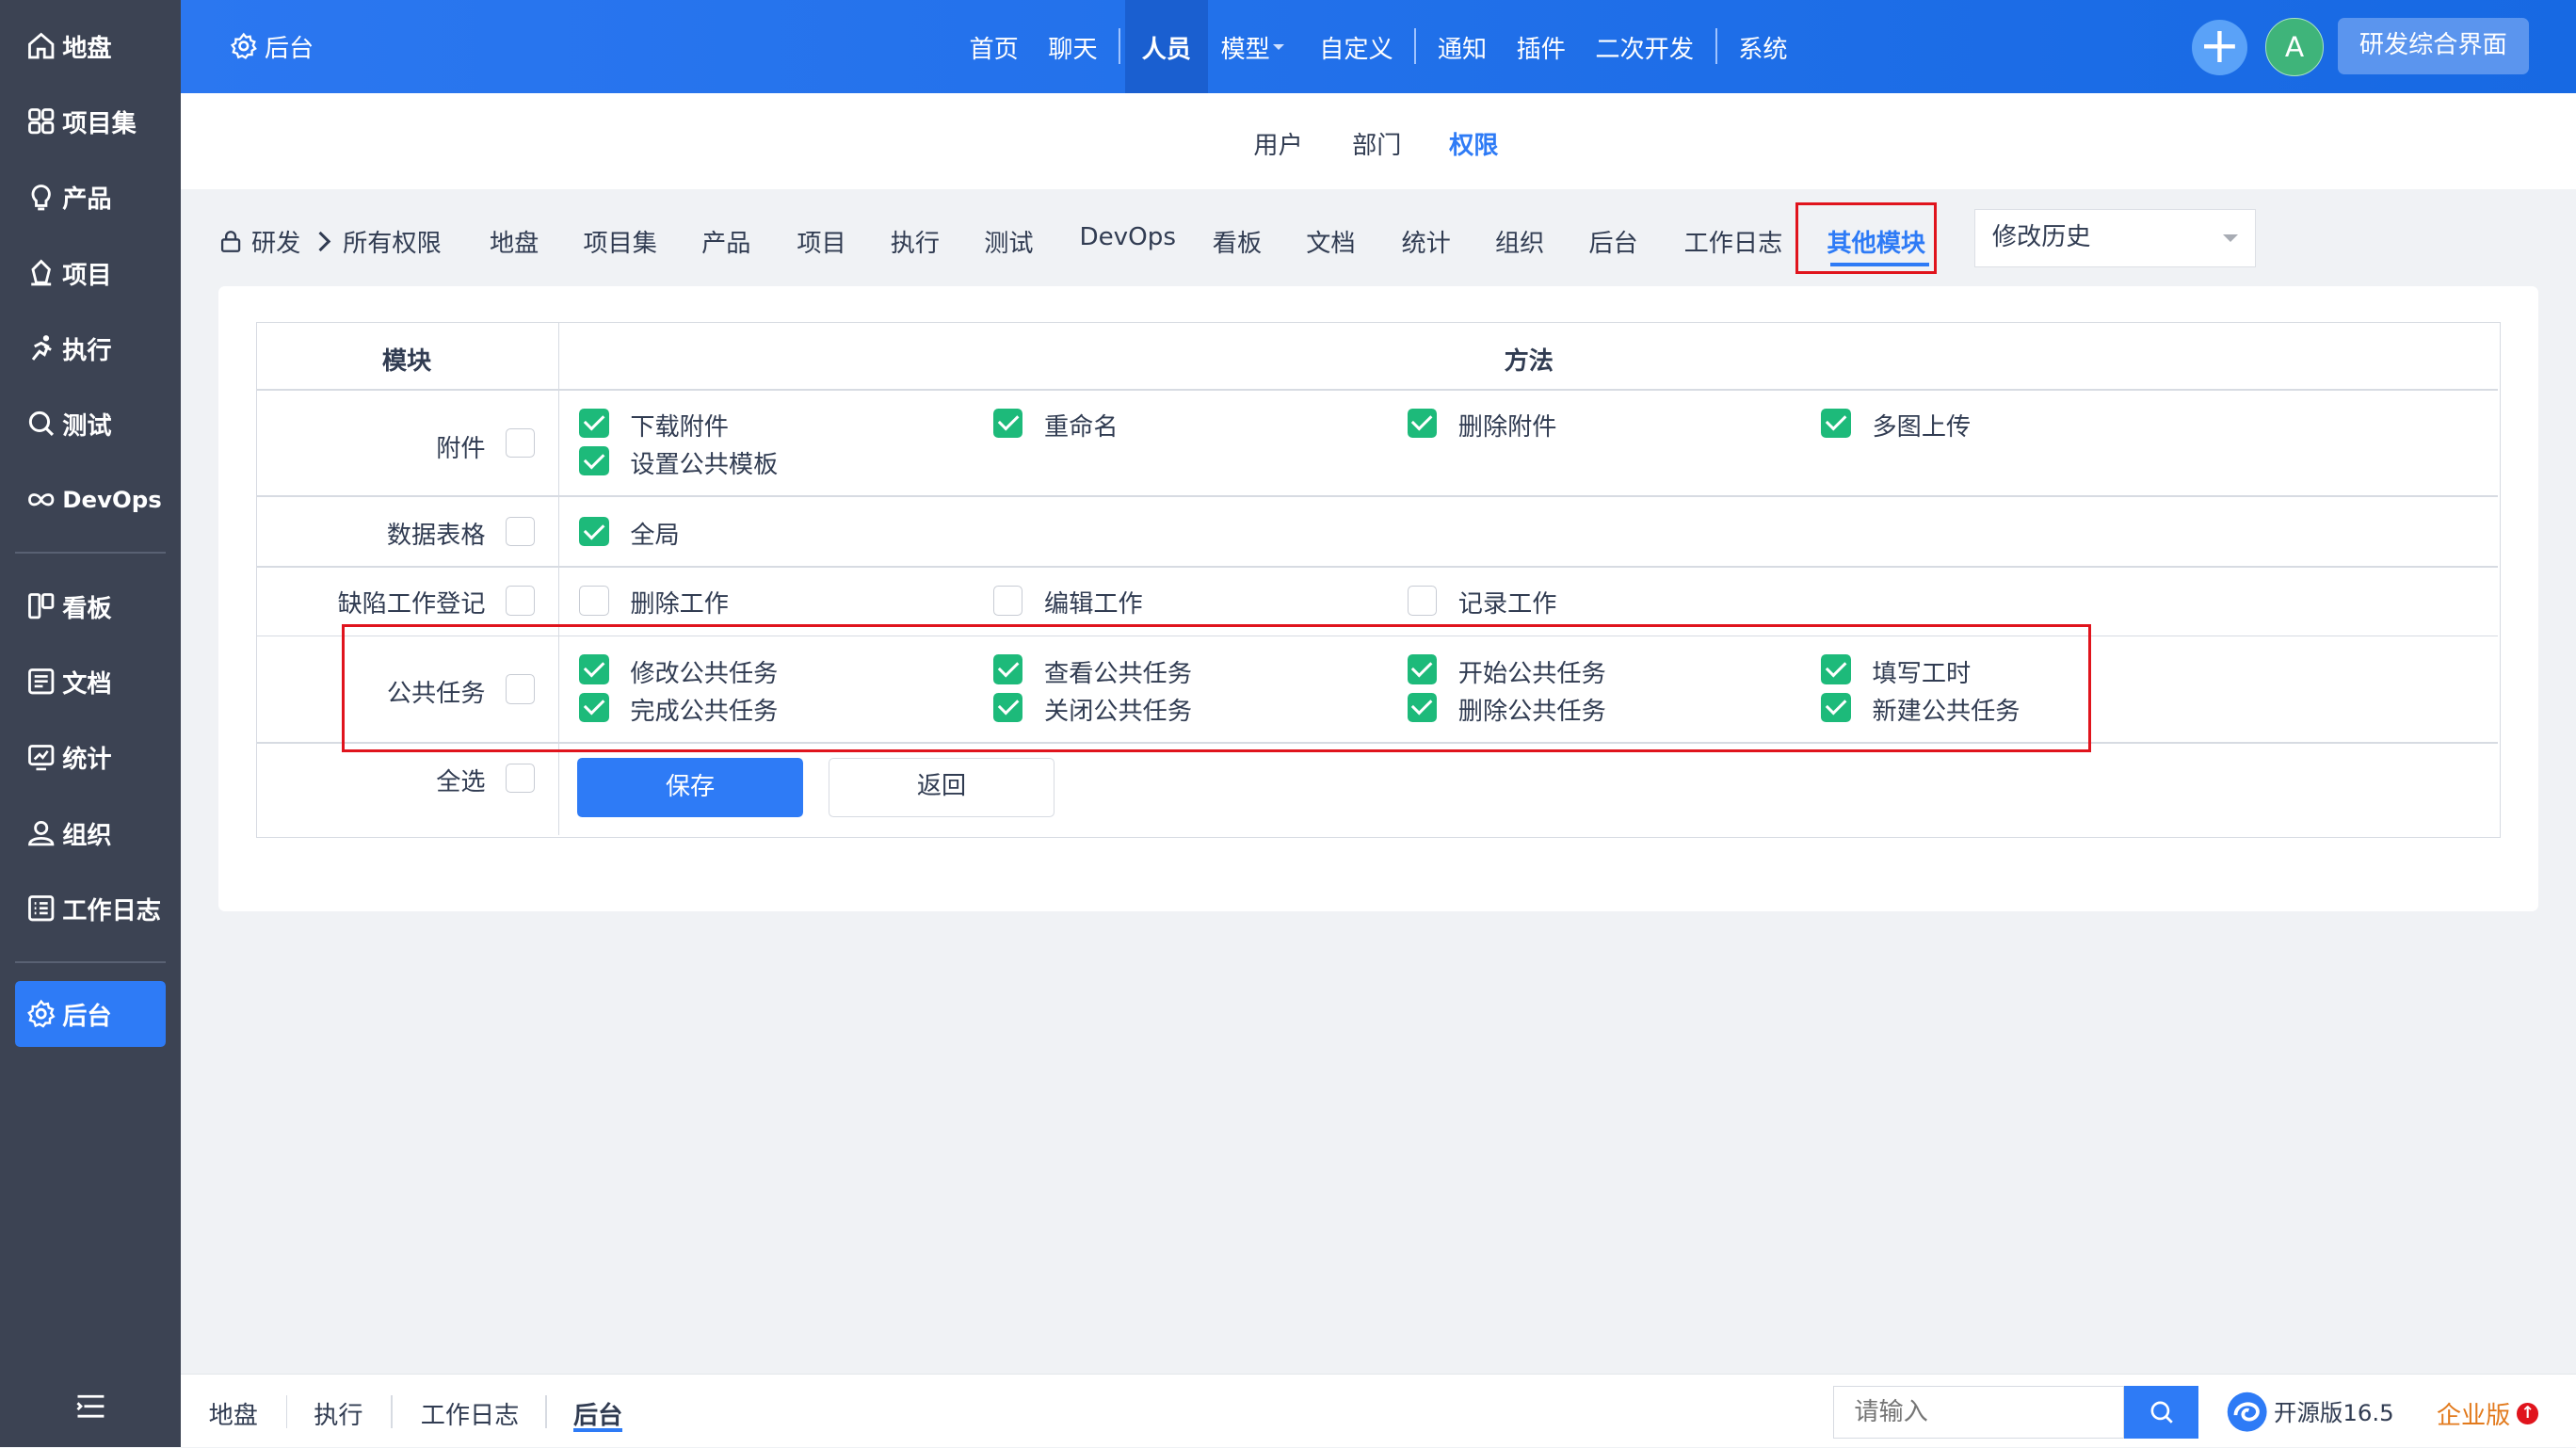  Describe the element at coordinates (41, 681) in the screenshot. I see `doc-icon` at that location.